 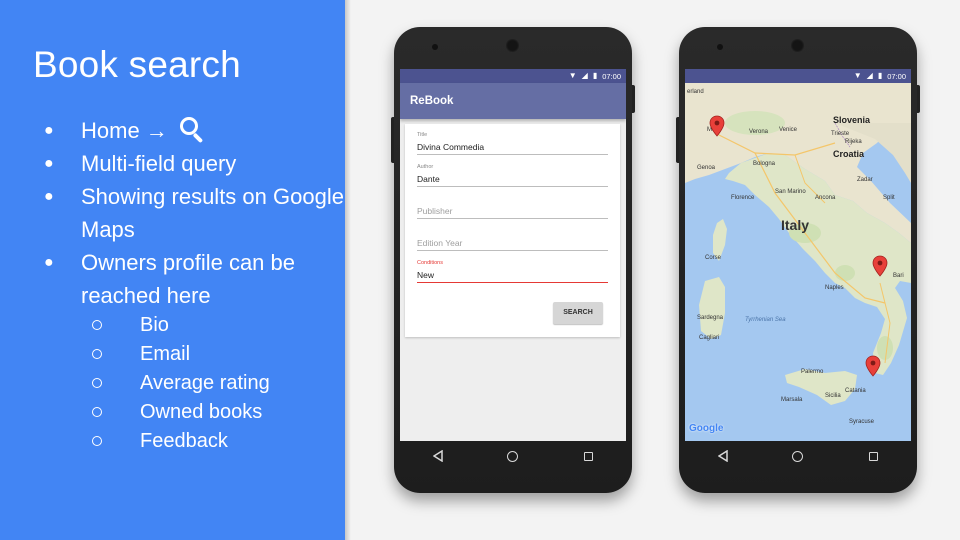 I want to click on sub-bullet-text: Average rating, so click(x=205, y=383).